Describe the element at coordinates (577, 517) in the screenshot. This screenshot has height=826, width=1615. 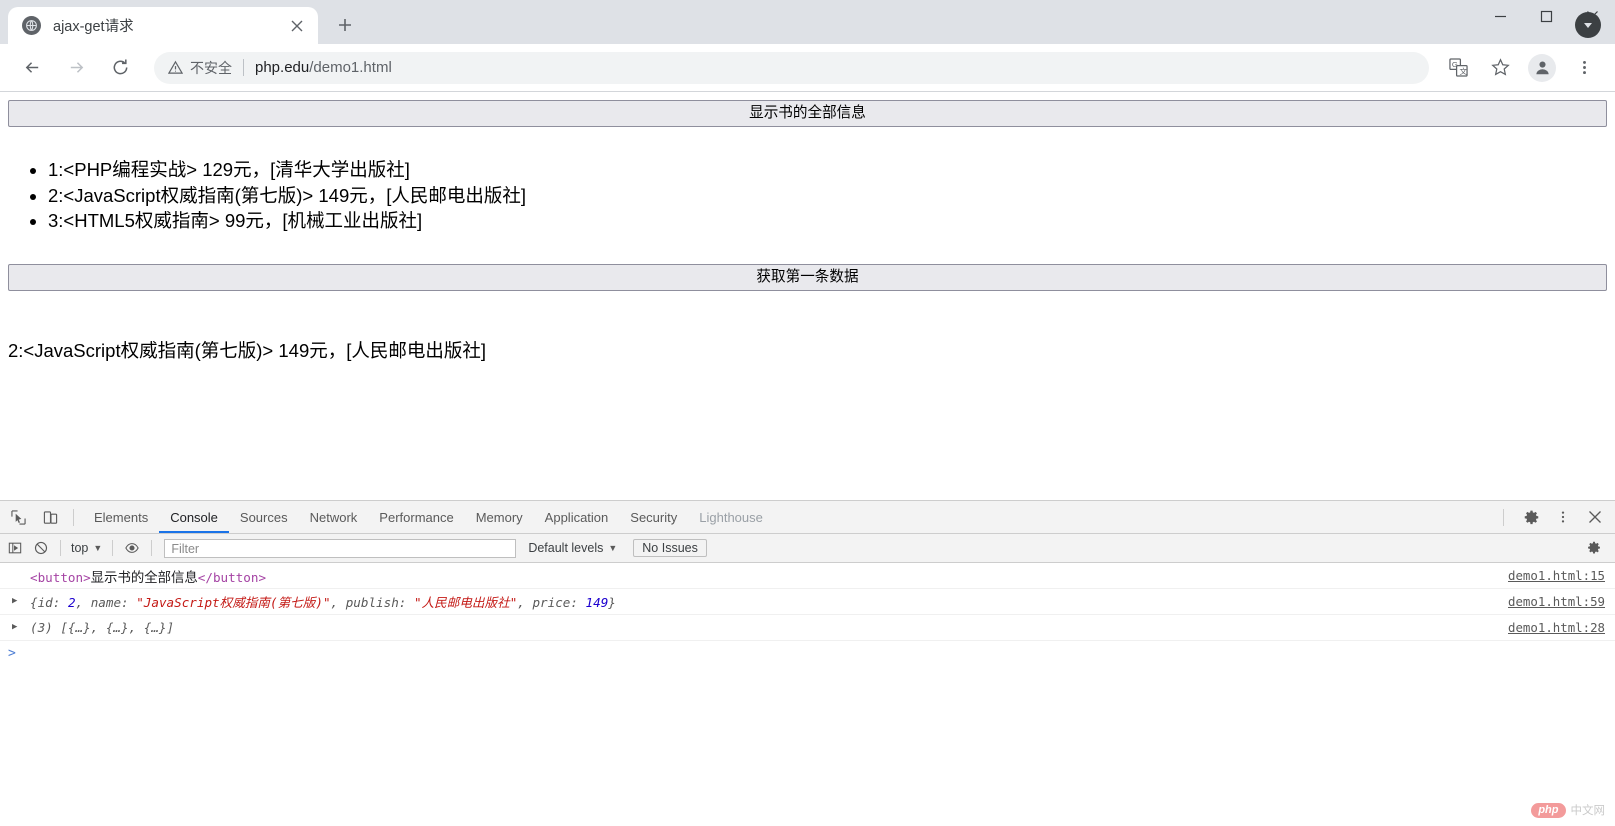
I see `tab-application: Application` at that location.